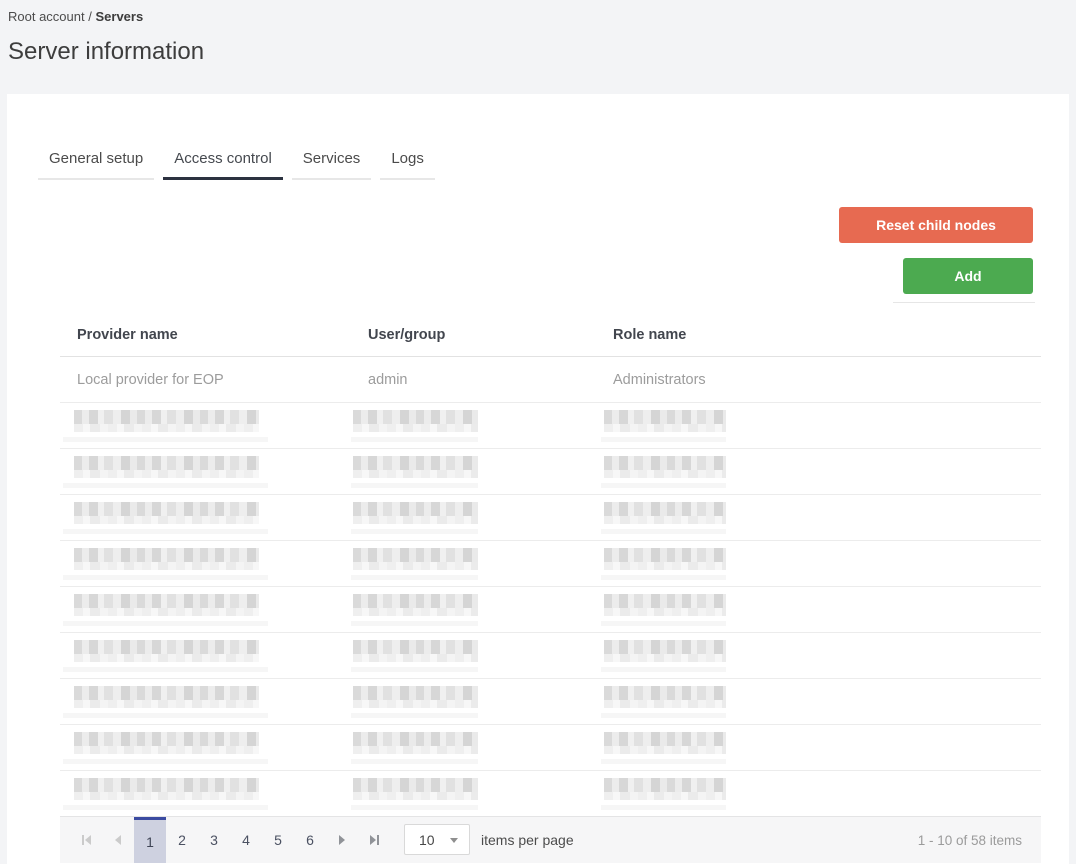  Describe the element at coordinates (246, 840) in the screenshot. I see `pager-page-4: 4` at that location.